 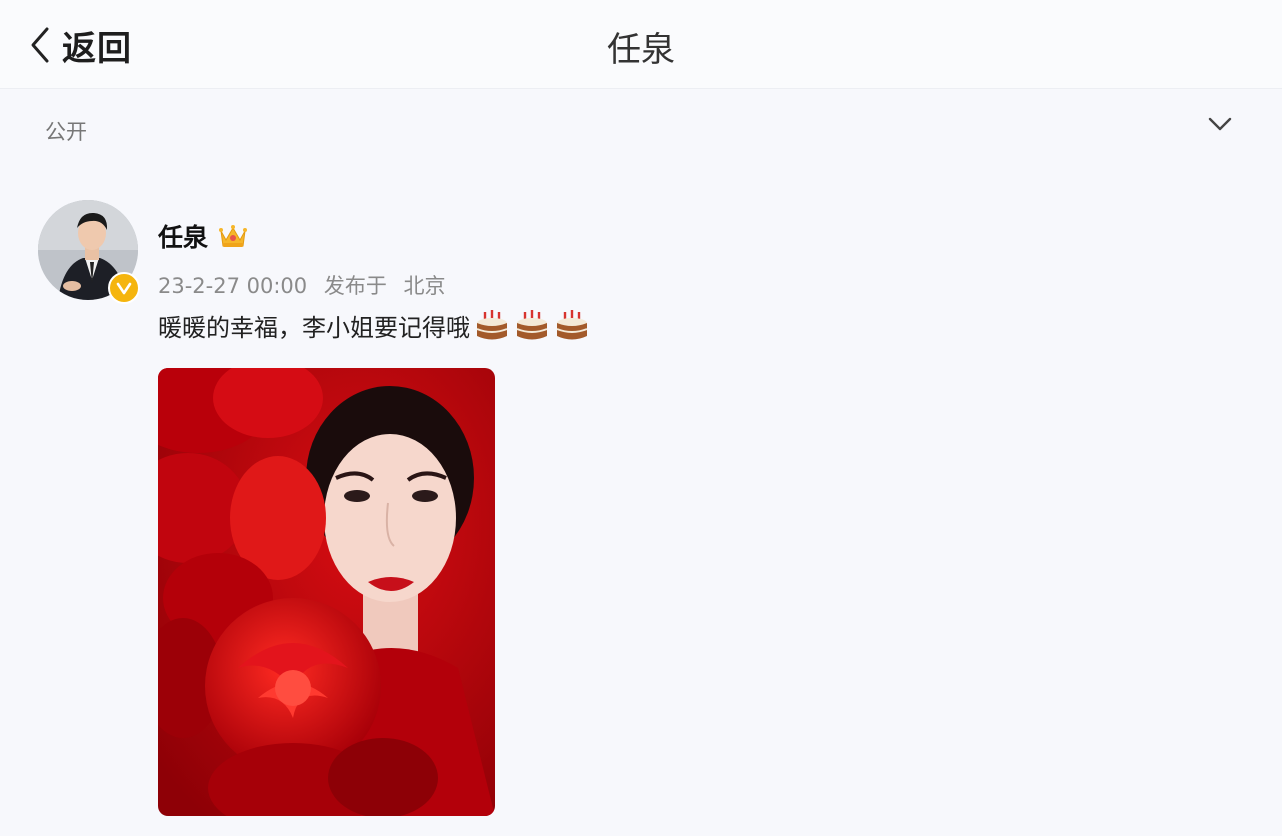 I want to click on visibility-selector: 公开, so click(x=641, y=130).